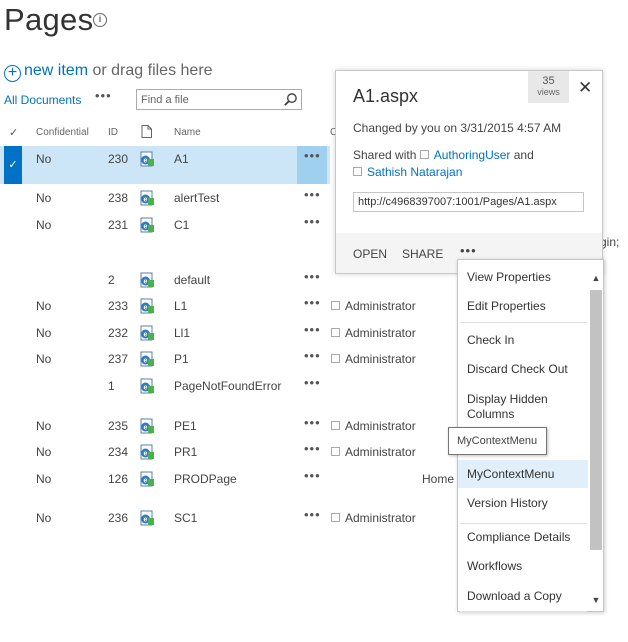 This screenshot has width=628, height=642. Describe the element at coordinates (509, 277) in the screenshot. I see `menu-item: View Properties` at that location.